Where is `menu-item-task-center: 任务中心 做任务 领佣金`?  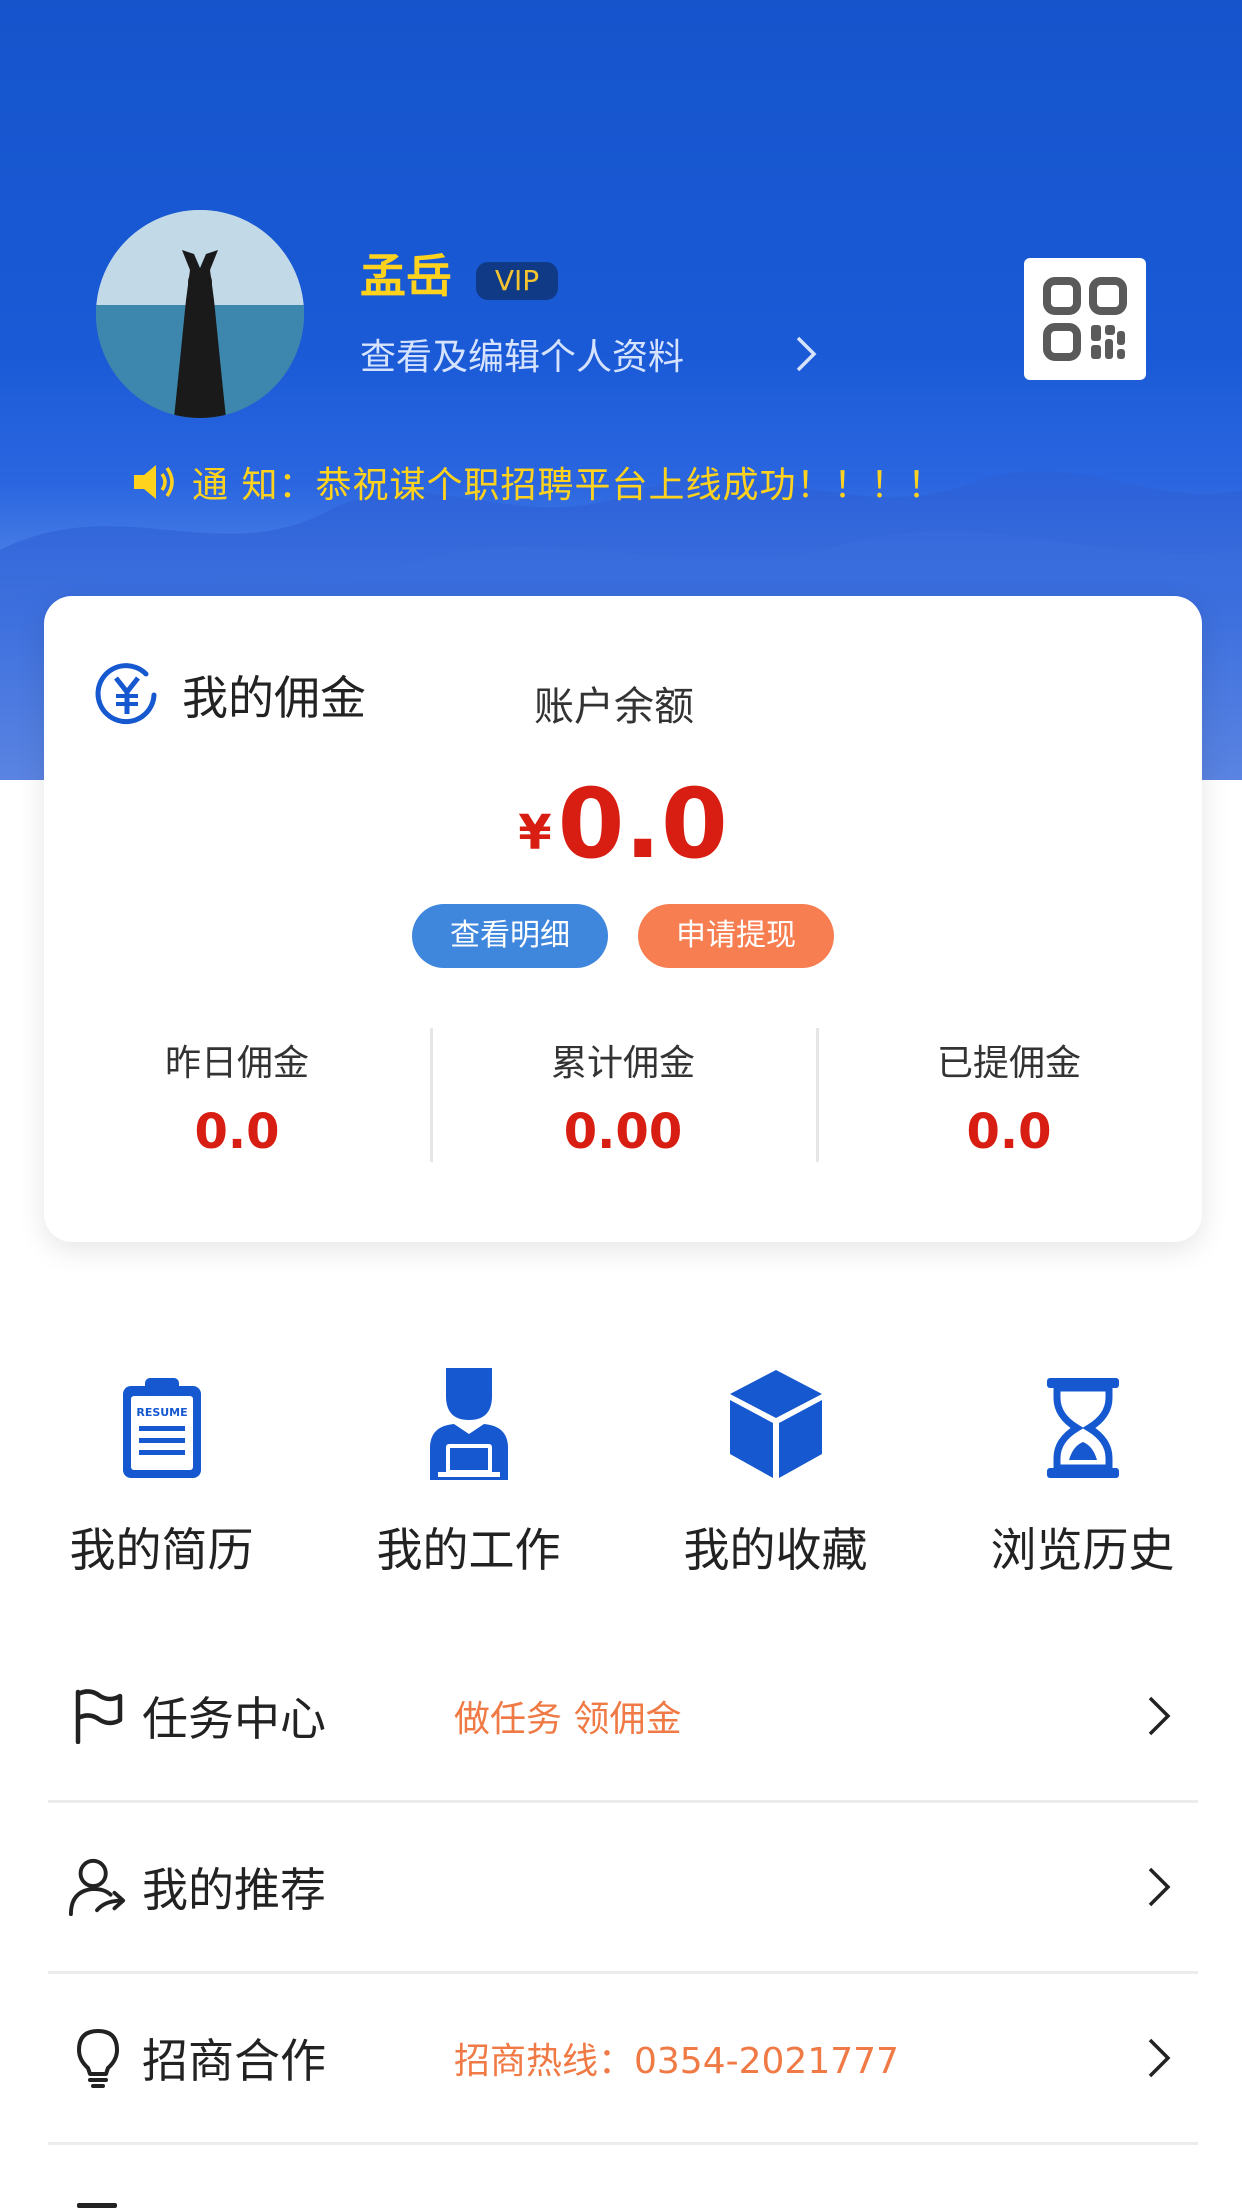
menu-item-task-center: 任务中心 做任务 领佣金 is located at coordinates (623, 1717).